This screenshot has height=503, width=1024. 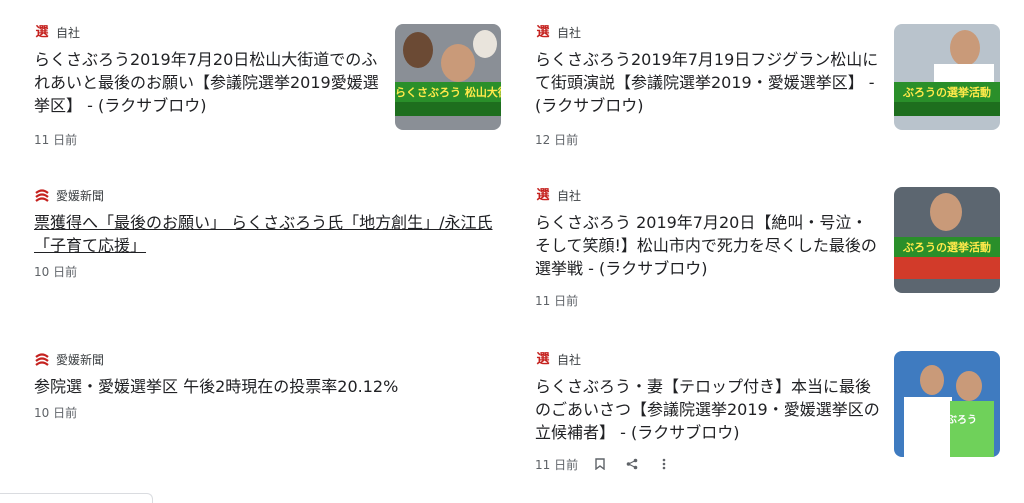 What do you see at coordinates (664, 464) in the screenshot?
I see `more-vert-icon` at bounding box center [664, 464].